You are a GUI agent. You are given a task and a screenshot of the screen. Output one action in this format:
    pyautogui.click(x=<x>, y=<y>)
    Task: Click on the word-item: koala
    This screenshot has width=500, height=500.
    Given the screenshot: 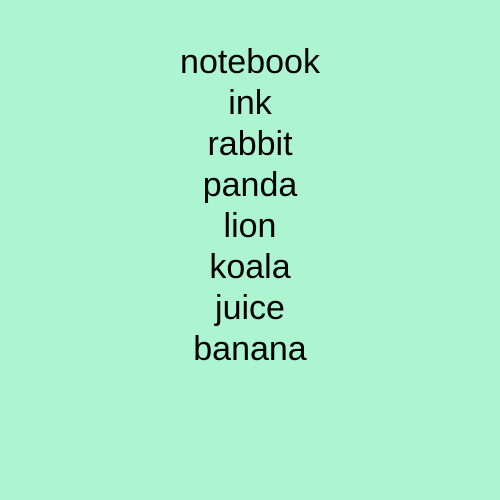 What is the action you would take?
    pyautogui.click(x=250, y=267)
    